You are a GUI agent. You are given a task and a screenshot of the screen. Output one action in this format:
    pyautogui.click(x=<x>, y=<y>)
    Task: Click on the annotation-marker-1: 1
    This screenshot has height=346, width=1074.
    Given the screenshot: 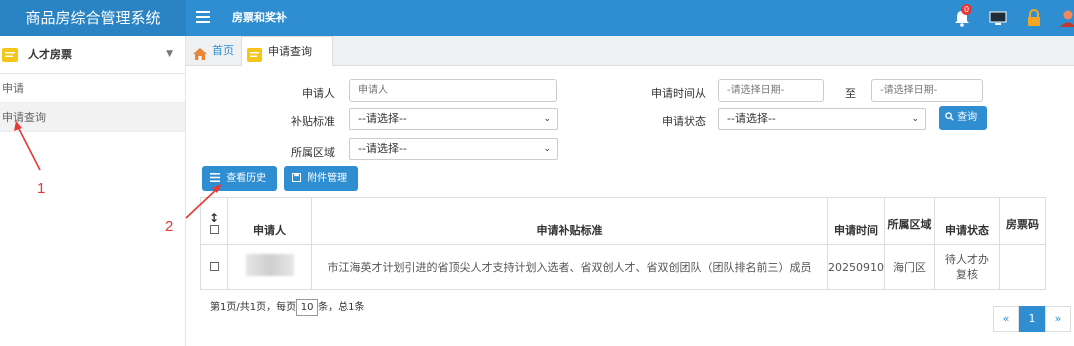 What is the action you would take?
    pyautogui.click(x=41, y=188)
    